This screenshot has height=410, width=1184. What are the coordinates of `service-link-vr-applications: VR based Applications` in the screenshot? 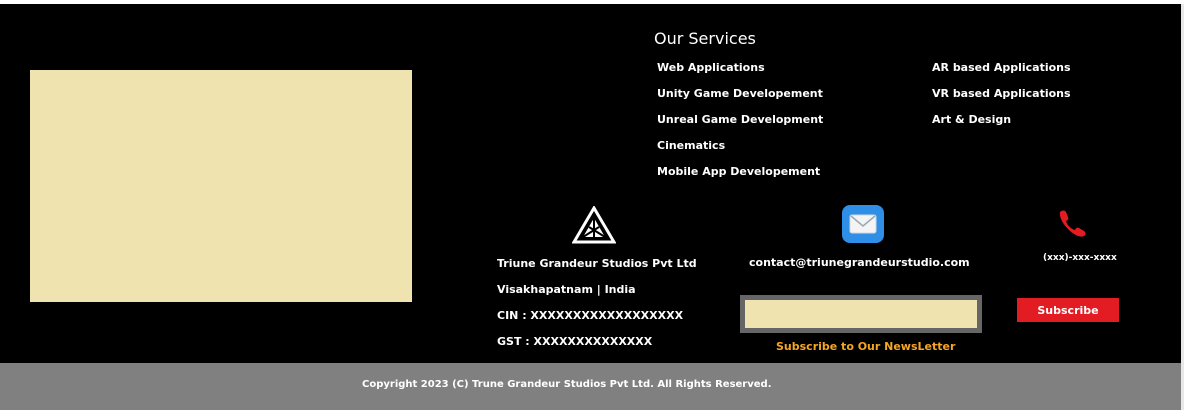 It's located at (1001, 93).